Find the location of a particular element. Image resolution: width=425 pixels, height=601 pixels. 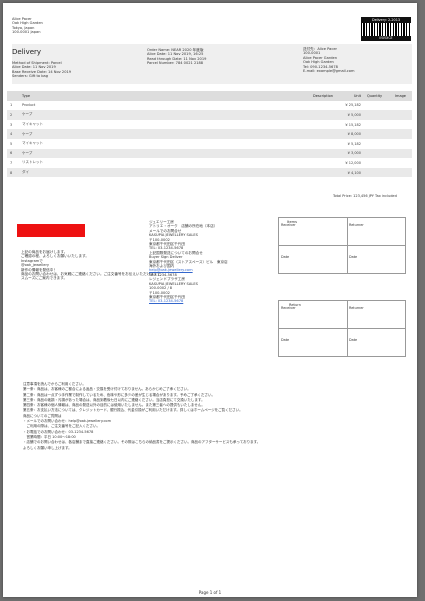

row-type: リストレット is located at coordinates (32, 162).